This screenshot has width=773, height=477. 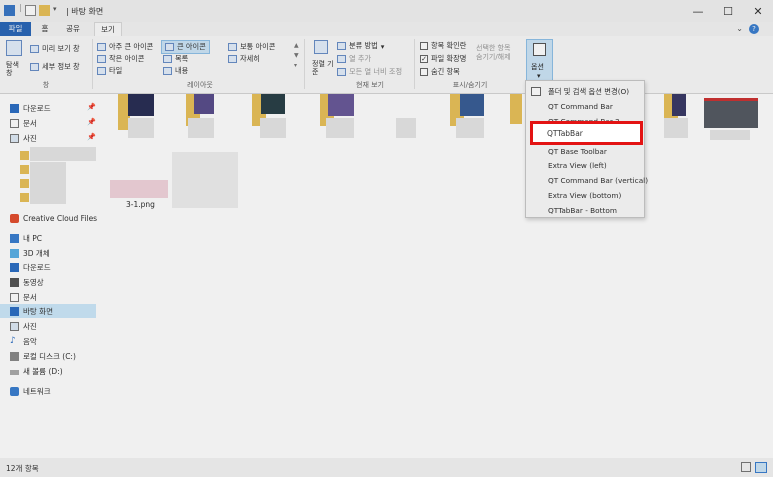 What do you see at coordinates (30, 267) in the screenshot?
I see `sidebar-item-downloads-pc: 다운로드` at bounding box center [30, 267].